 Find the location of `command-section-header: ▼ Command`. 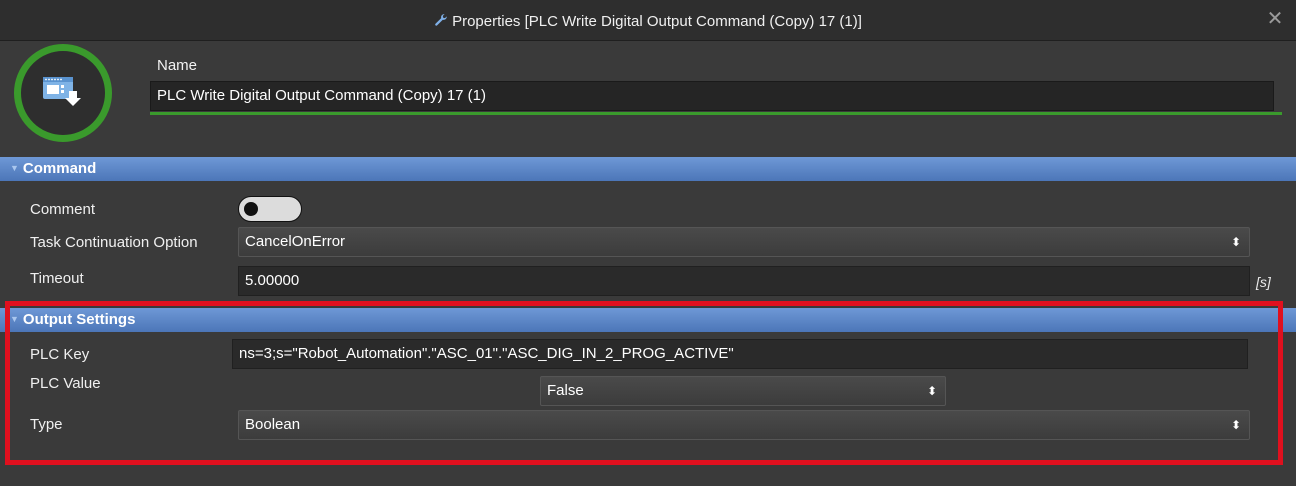

command-section-header: ▼ Command is located at coordinates (648, 169).